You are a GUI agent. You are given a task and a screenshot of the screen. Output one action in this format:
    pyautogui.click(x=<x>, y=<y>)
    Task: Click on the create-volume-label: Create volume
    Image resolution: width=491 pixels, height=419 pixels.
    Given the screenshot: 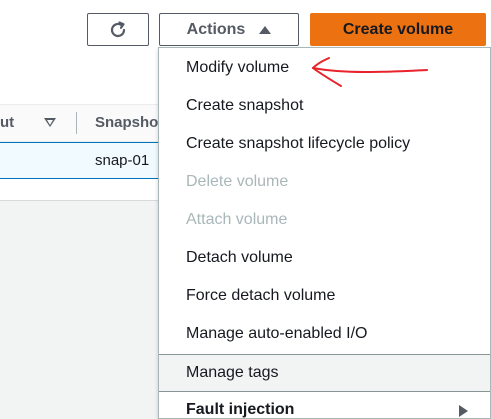 What is the action you would take?
    pyautogui.click(x=398, y=29)
    